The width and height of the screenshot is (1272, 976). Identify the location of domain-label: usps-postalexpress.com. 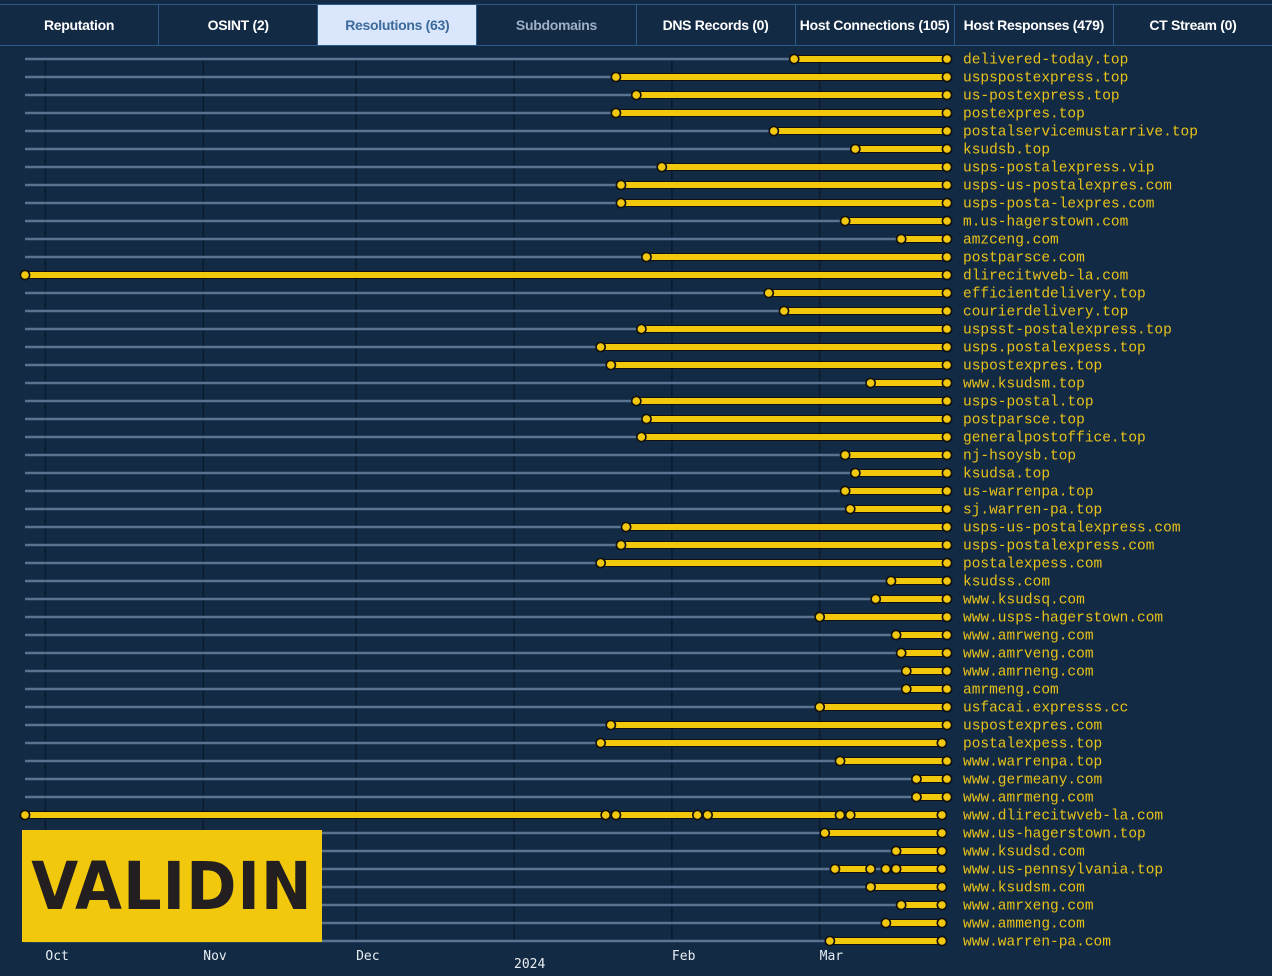
(1058, 547).